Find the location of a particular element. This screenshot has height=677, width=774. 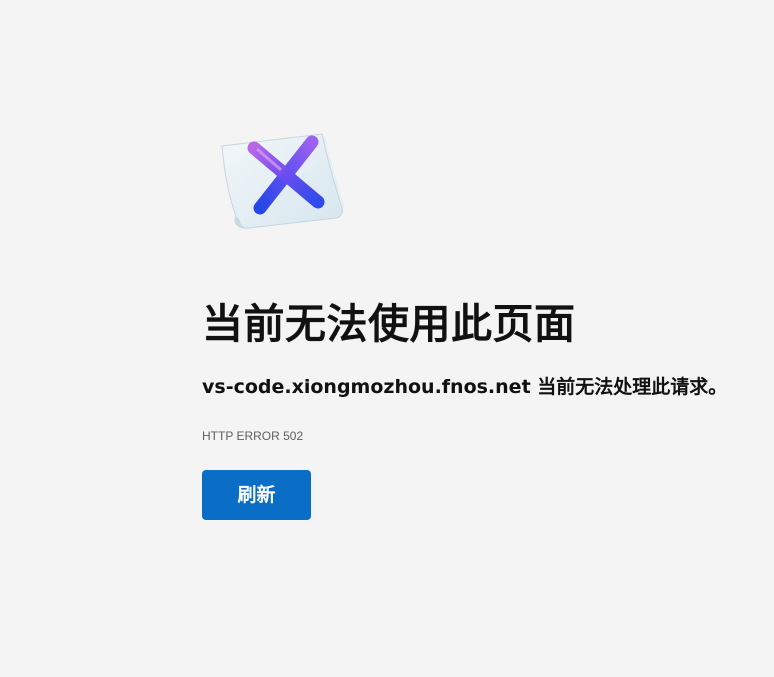

error-message: vs-code.xiongmozhou.fnos.net 当前无法处理此请求。 is located at coordinates (465, 387).